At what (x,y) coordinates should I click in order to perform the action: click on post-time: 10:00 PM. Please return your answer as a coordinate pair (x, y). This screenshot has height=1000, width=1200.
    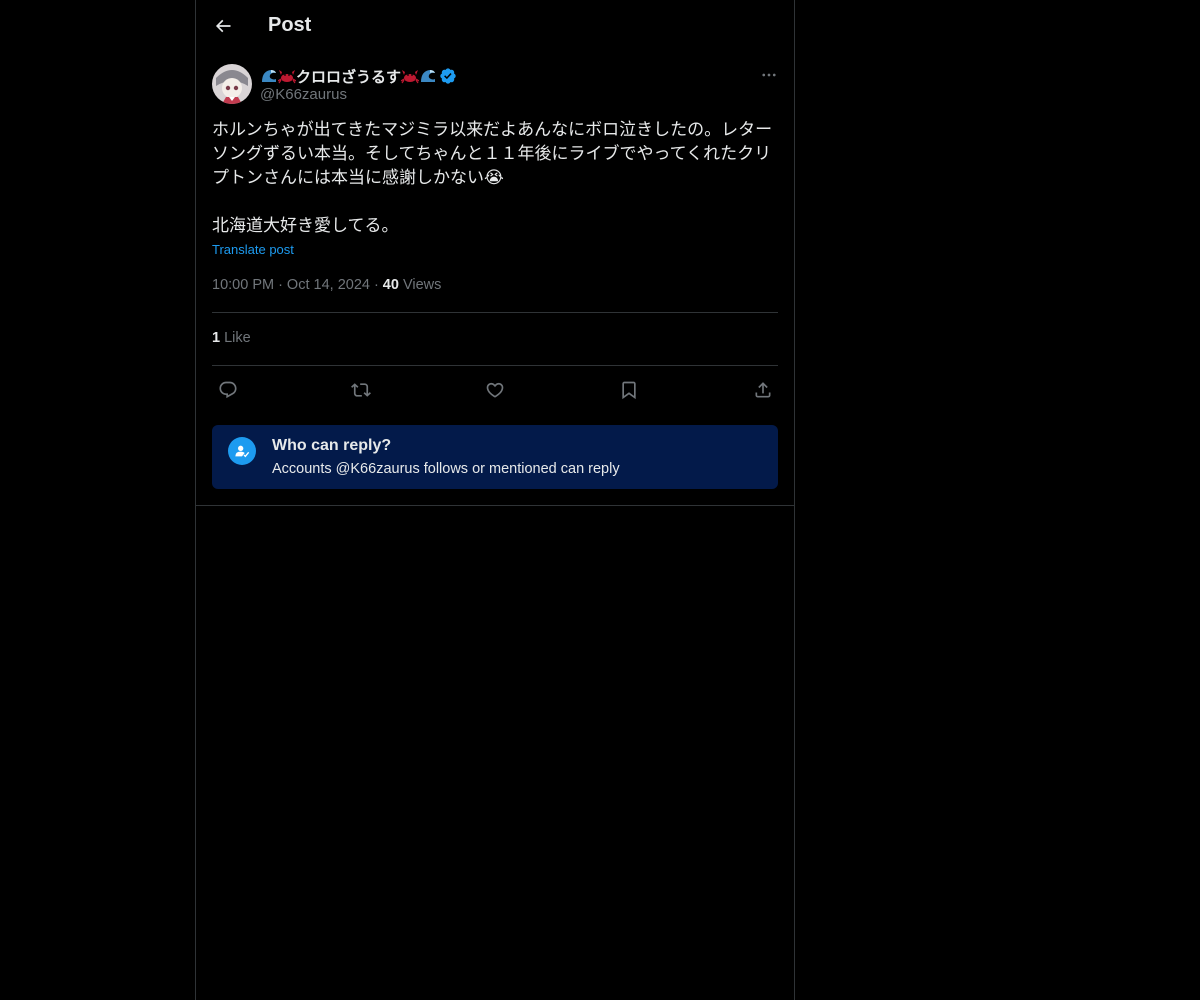
    Looking at the image, I should click on (243, 285).